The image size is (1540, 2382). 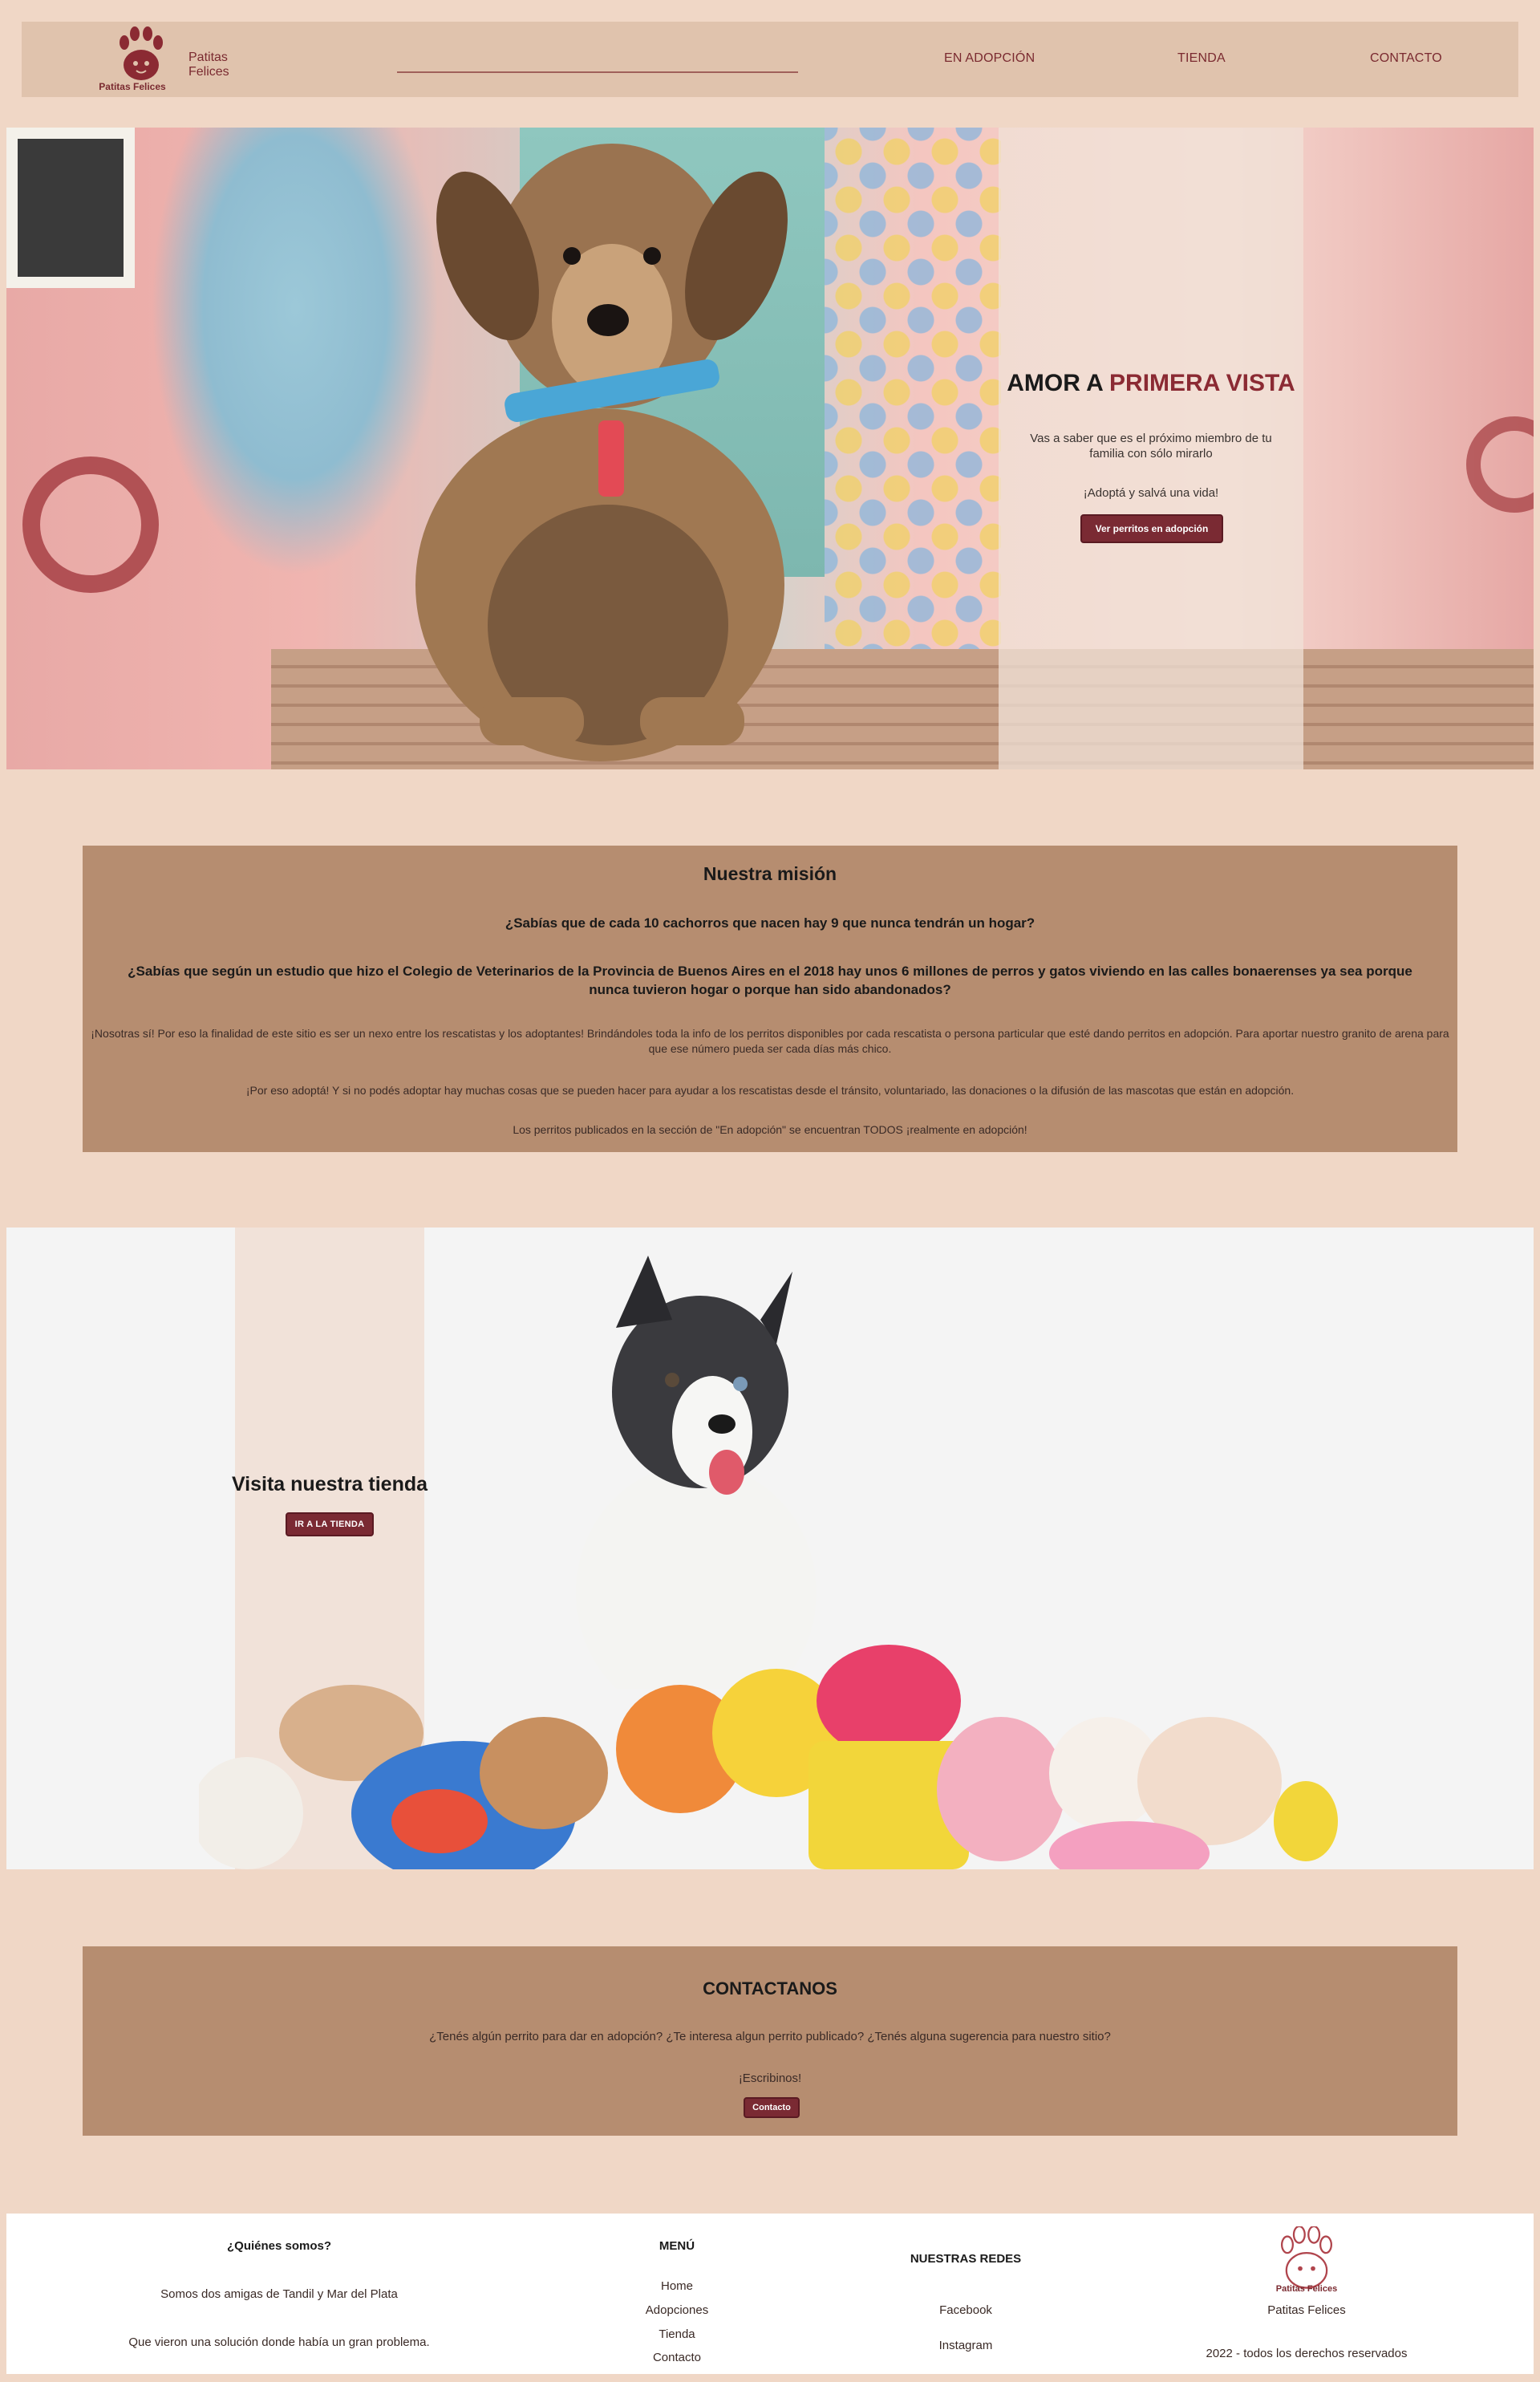 I want to click on hero-dog-image, so click(x=602, y=452).